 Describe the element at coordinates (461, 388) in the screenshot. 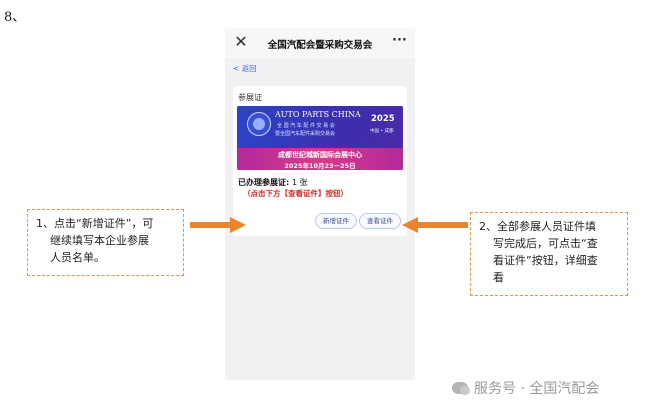

I see `wechat-icon` at that location.